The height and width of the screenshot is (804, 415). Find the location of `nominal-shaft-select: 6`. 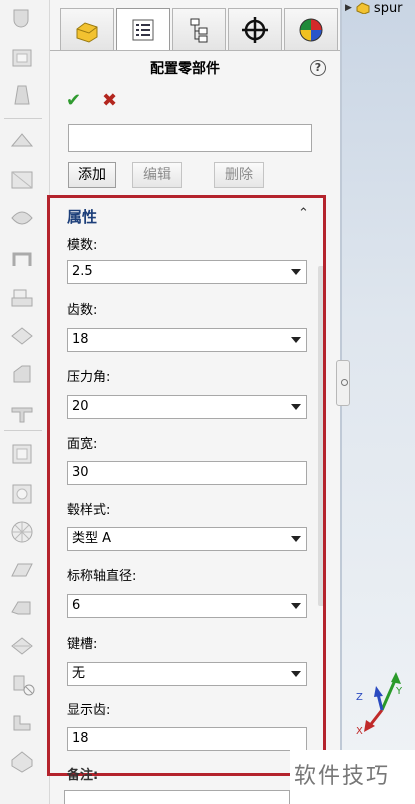

nominal-shaft-select: 6 is located at coordinates (187, 606).